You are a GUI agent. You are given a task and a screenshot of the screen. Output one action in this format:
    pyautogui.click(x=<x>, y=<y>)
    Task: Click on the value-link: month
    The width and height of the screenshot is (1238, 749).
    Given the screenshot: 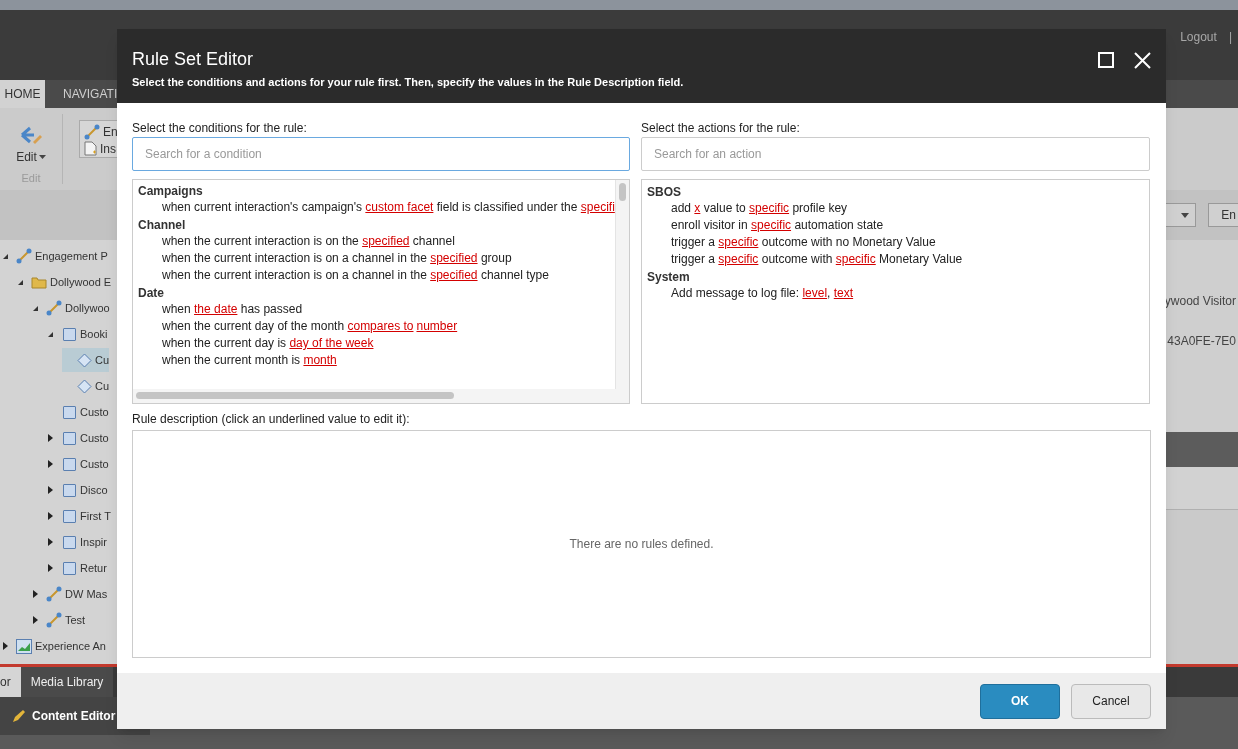 What is the action you would take?
    pyautogui.click(x=320, y=360)
    